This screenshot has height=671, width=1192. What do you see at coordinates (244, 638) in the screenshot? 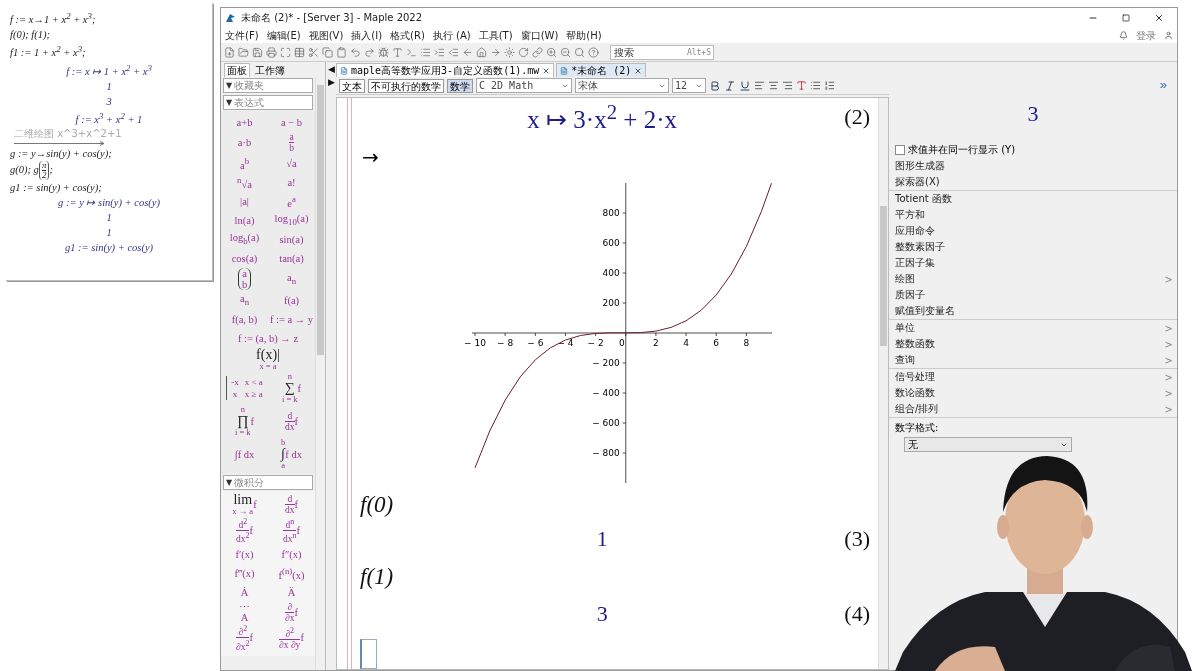
I see `palette-item: ∂$^{2}$ ∂x$^{2}$f` at bounding box center [244, 638].